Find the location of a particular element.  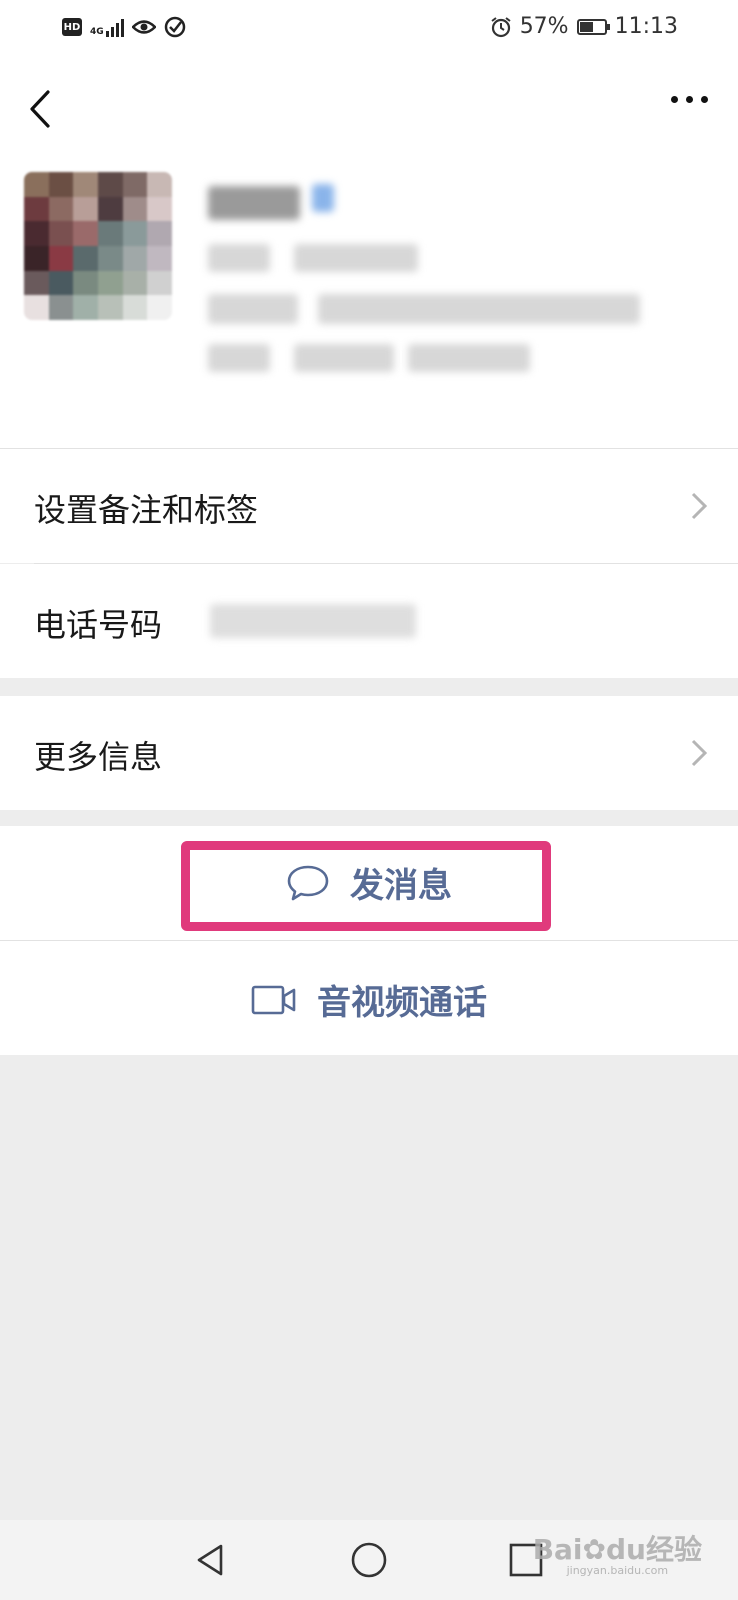

avatar is located at coordinates (98, 246).